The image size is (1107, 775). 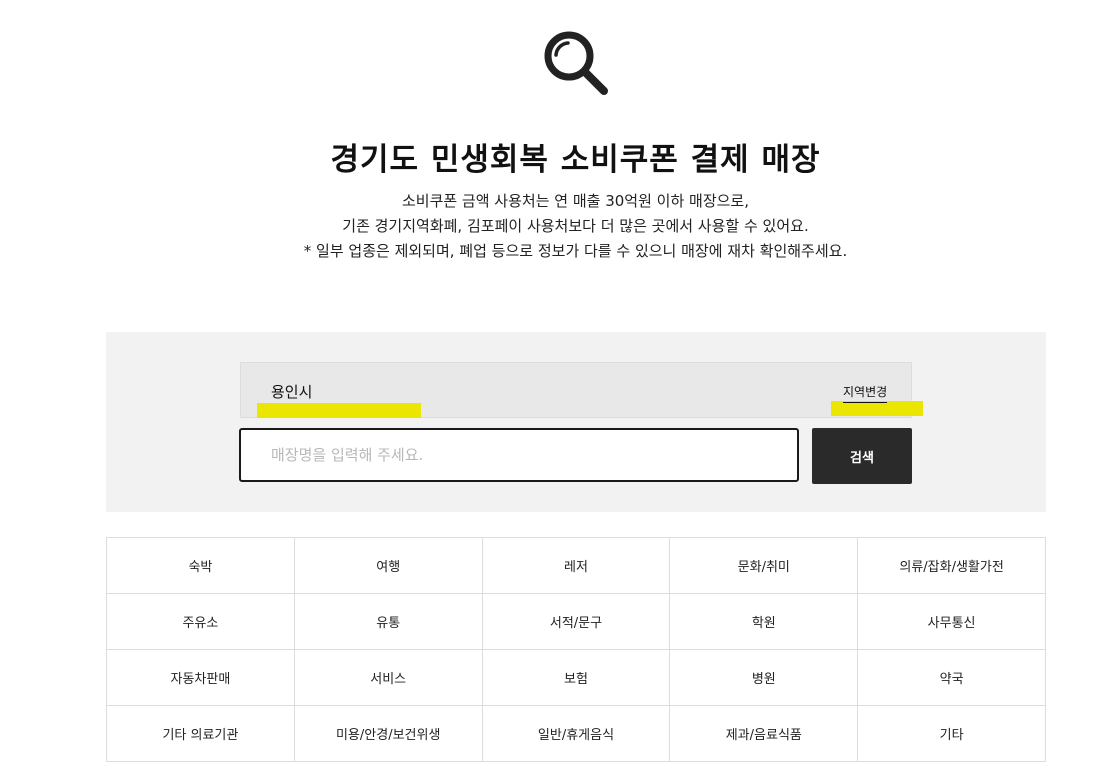 What do you see at coordinates (576, 63) in the screenshot?
I see `search-icon` at bounding box center [576, 63].